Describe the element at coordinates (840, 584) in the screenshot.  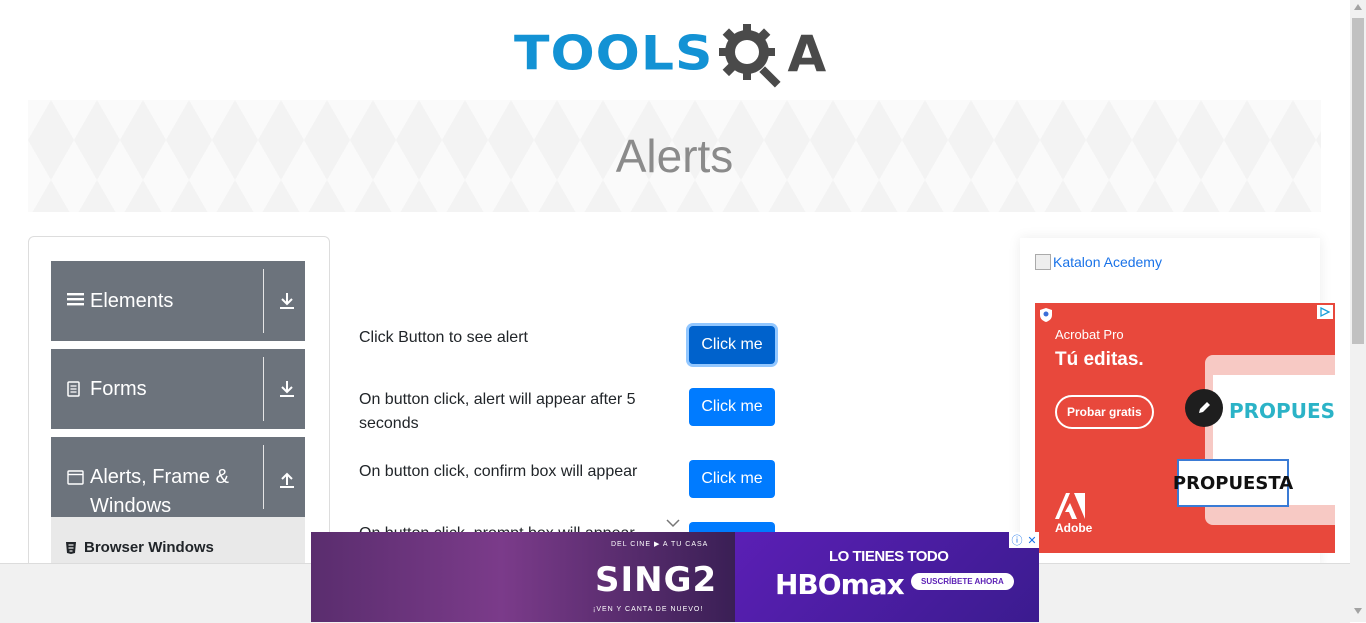
I see `ad-service-logo: HBOmax` at that location.